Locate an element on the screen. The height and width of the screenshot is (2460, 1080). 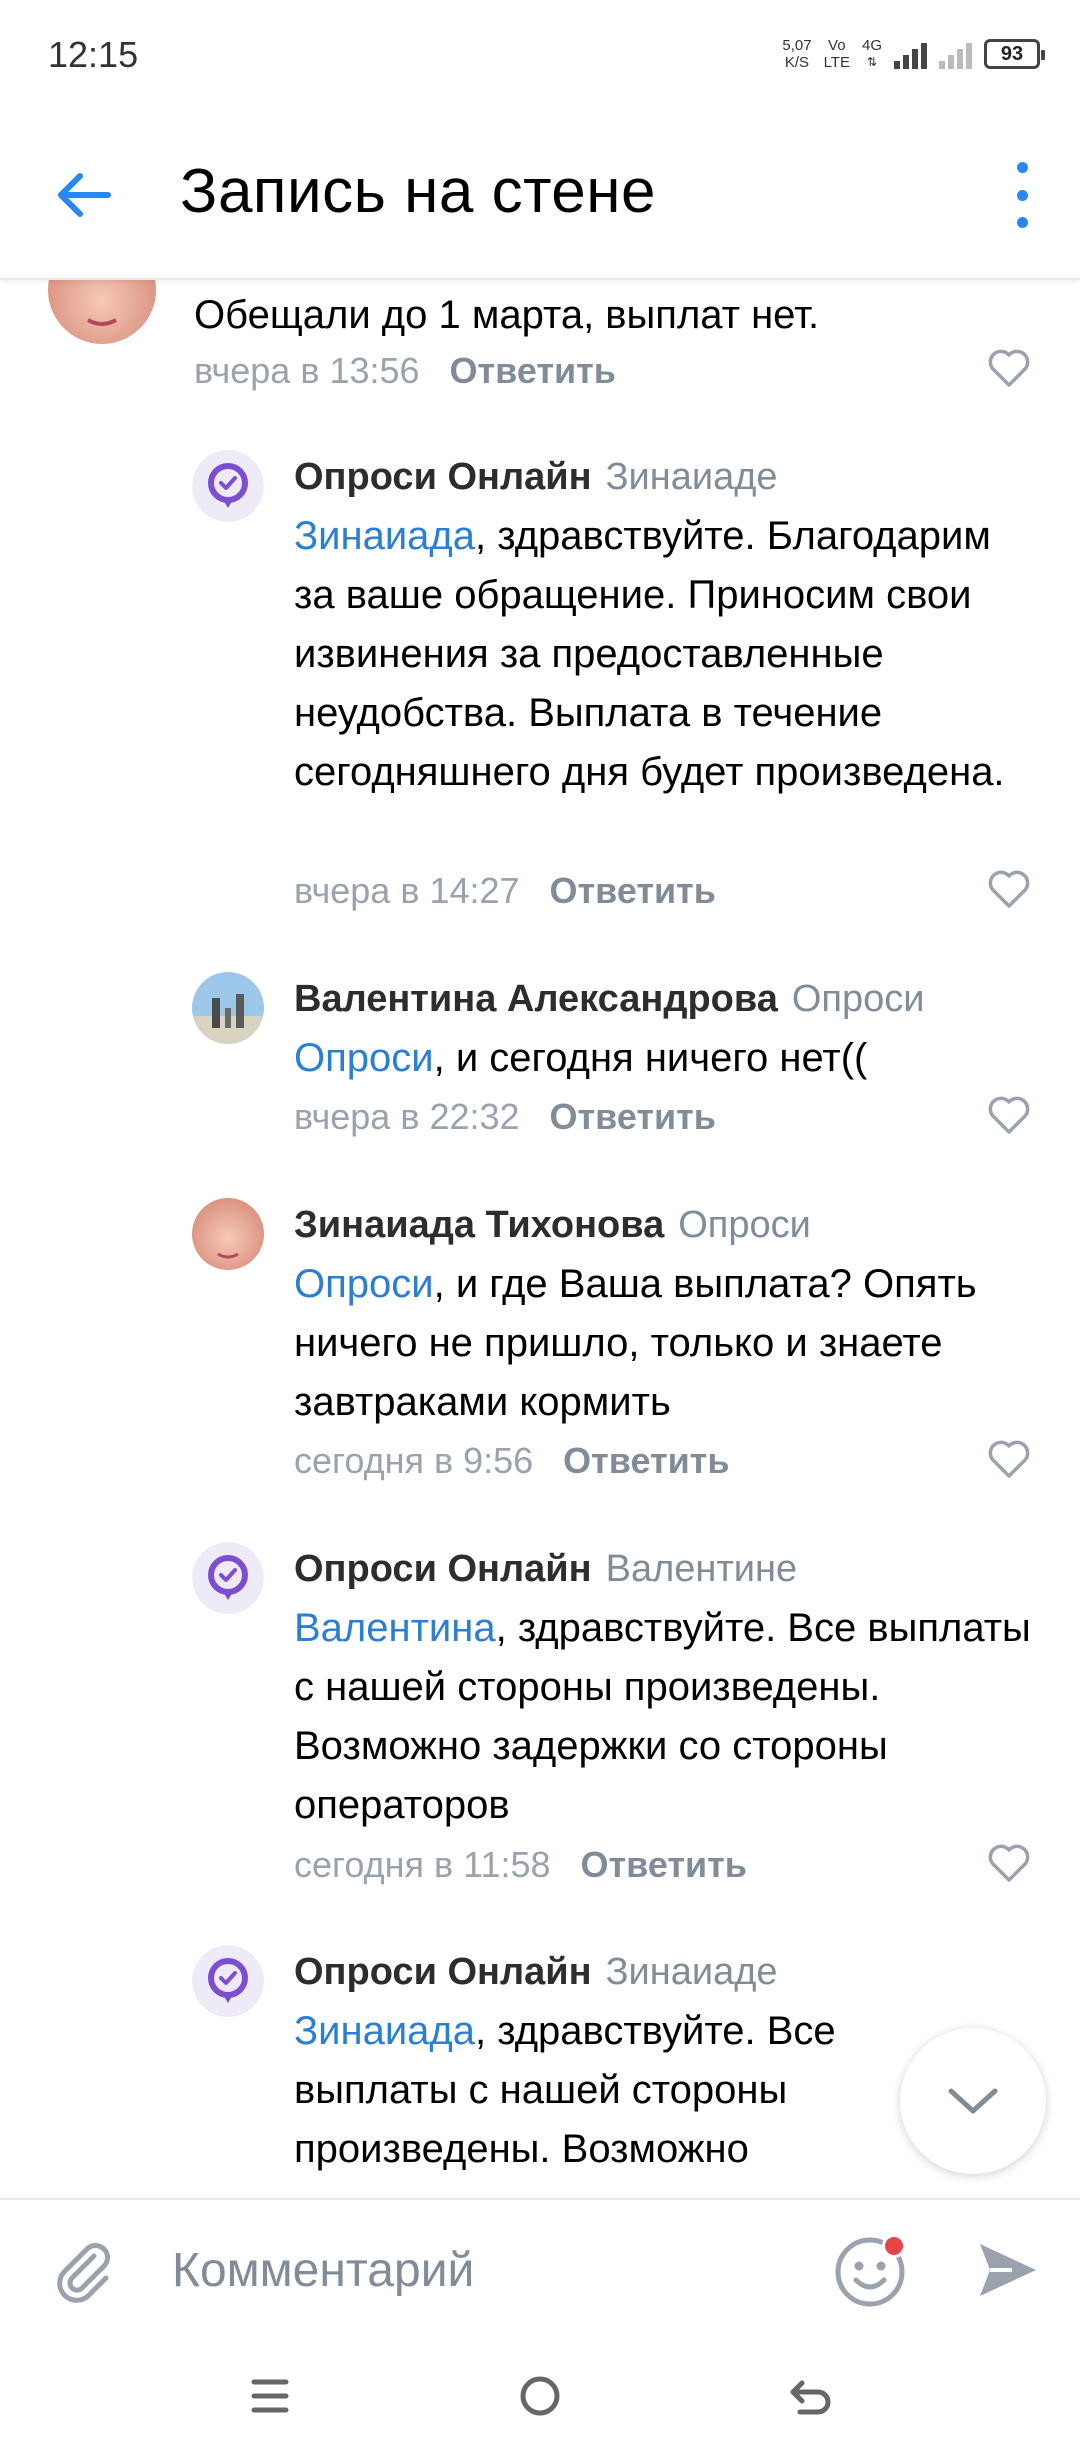
comment-time: сегодня в 11:58 is located at coordinates (422, 1864).